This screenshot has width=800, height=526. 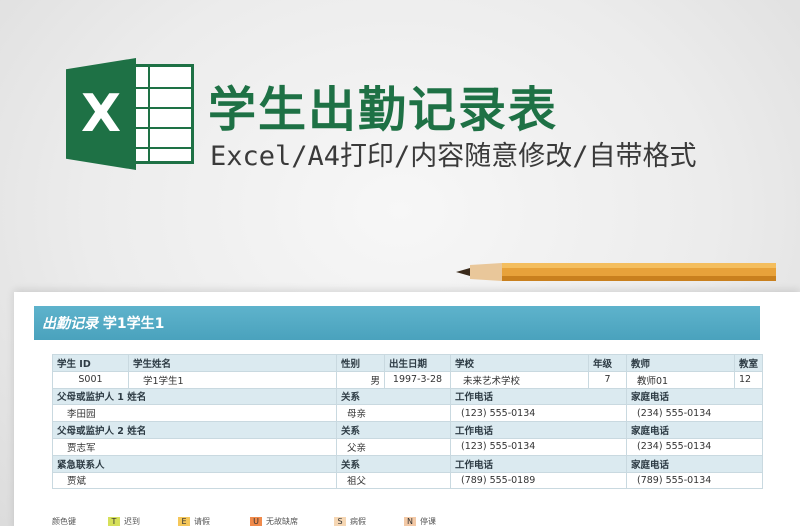 I want to click on legend-item-label: 迟到, so click(x=132, y=521).